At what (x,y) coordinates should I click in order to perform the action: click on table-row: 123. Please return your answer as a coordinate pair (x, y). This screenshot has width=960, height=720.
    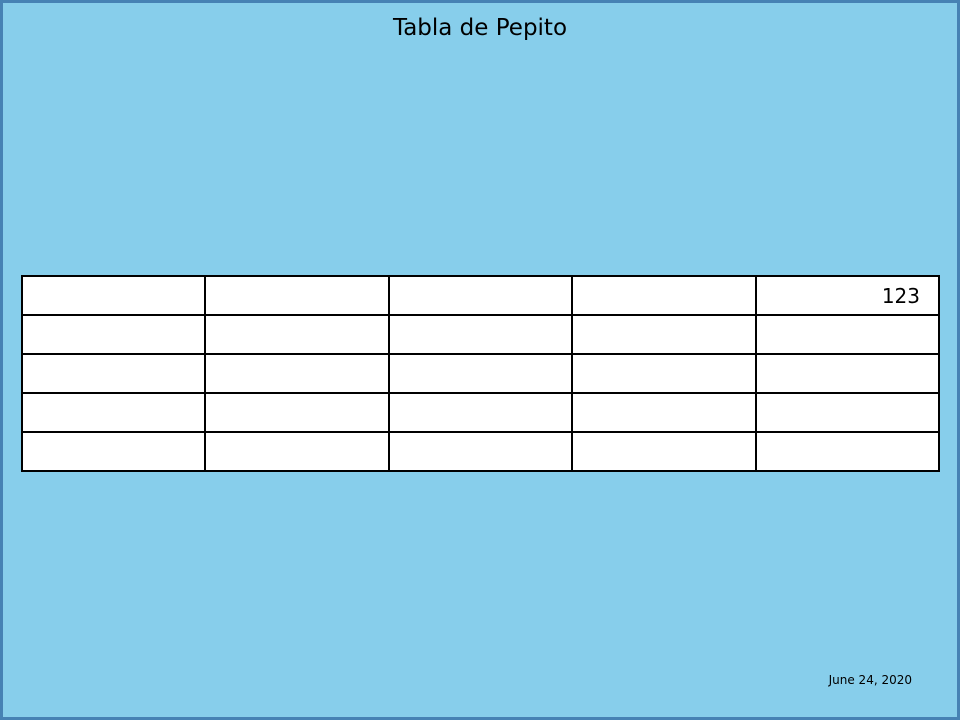
    Looking at the image, I should click on (480, 295).